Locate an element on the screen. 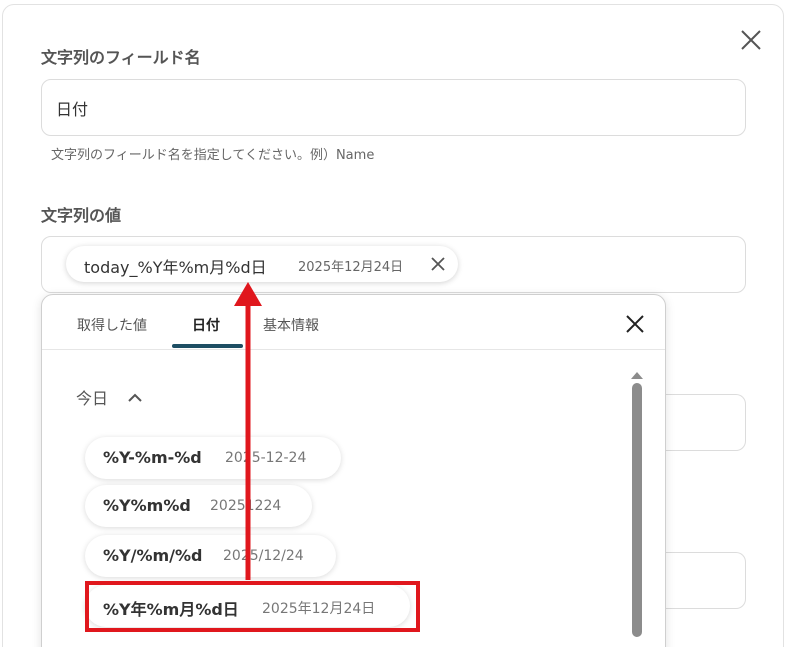 The image size is (792, 647). chip-preview: 2025年12月24日 is located at coordinates (351, 267).